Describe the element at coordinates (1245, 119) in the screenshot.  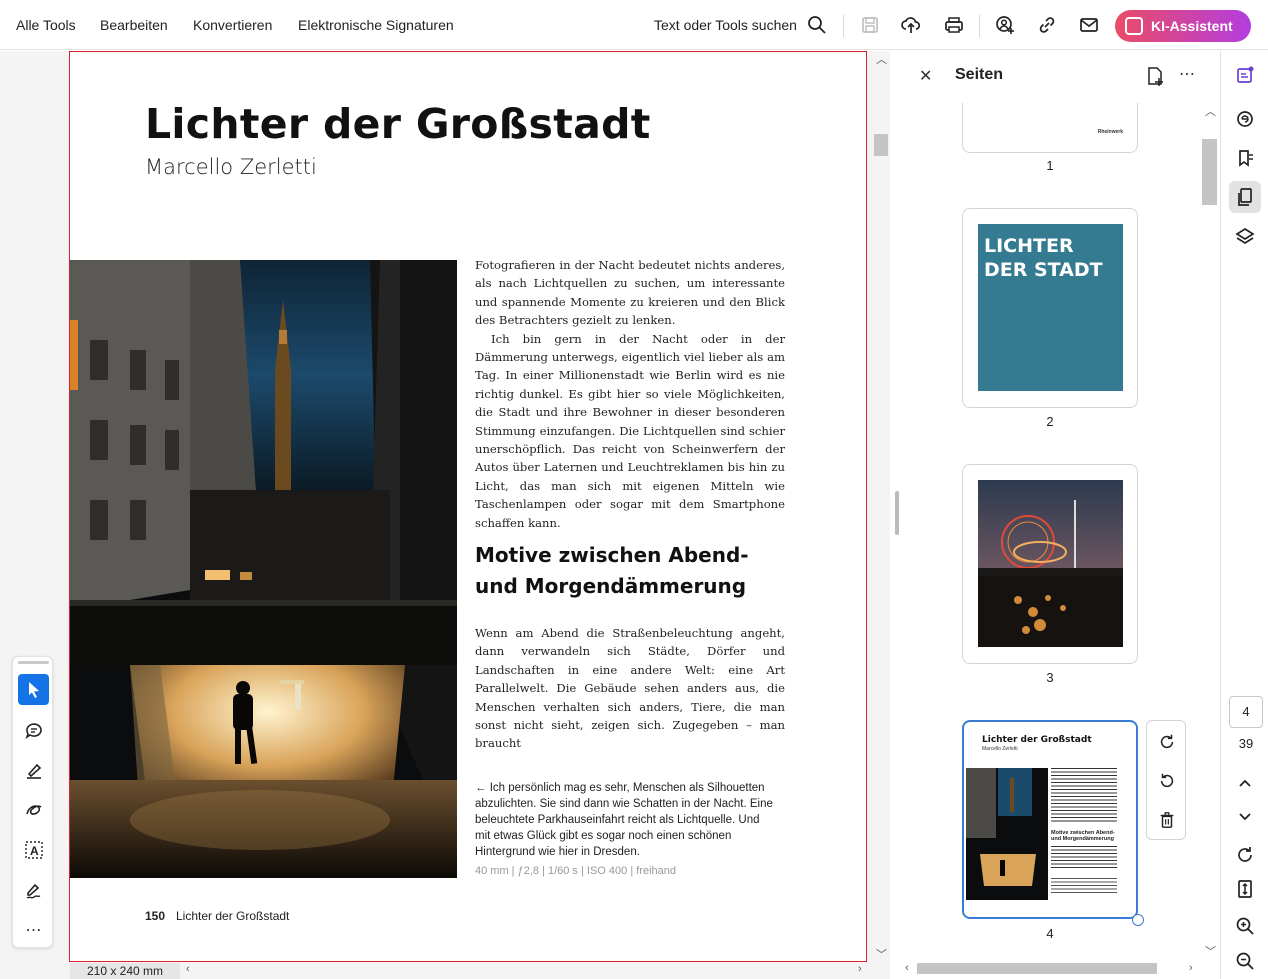
I see `ai-summary-icon` at that location.